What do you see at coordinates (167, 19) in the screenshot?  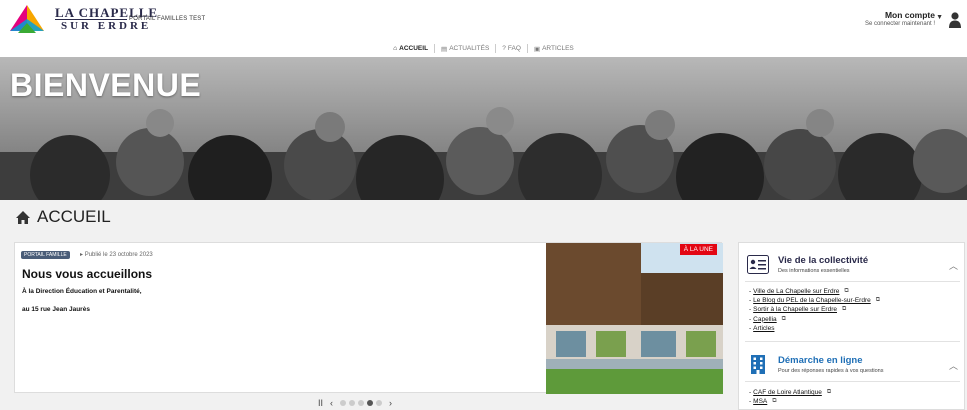 I see `portal-tagline: PORTAIL FAMILLES TEST` at bounding box center [167, 19].